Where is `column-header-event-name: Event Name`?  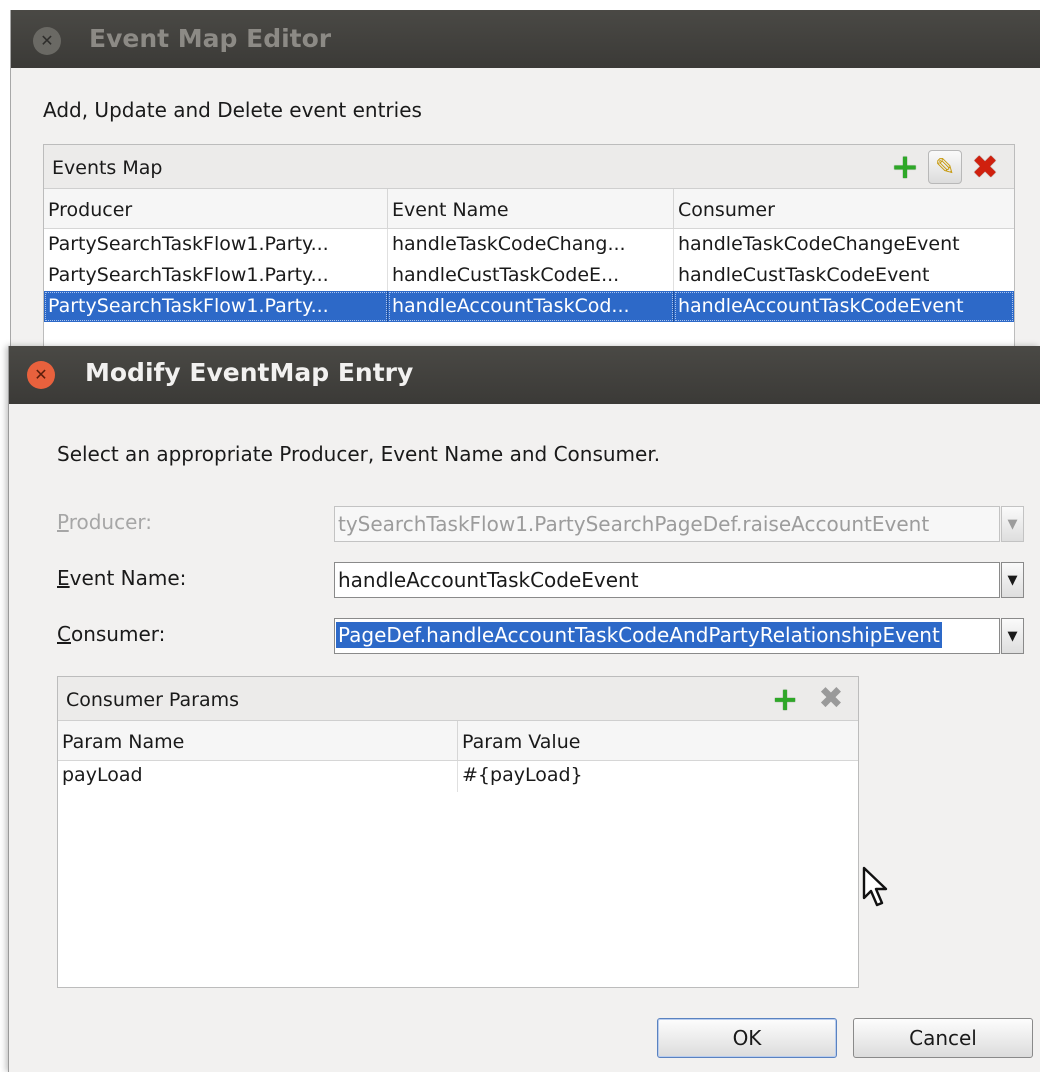 column-header-event-name: Event Name is located at coordinates (531, 208).